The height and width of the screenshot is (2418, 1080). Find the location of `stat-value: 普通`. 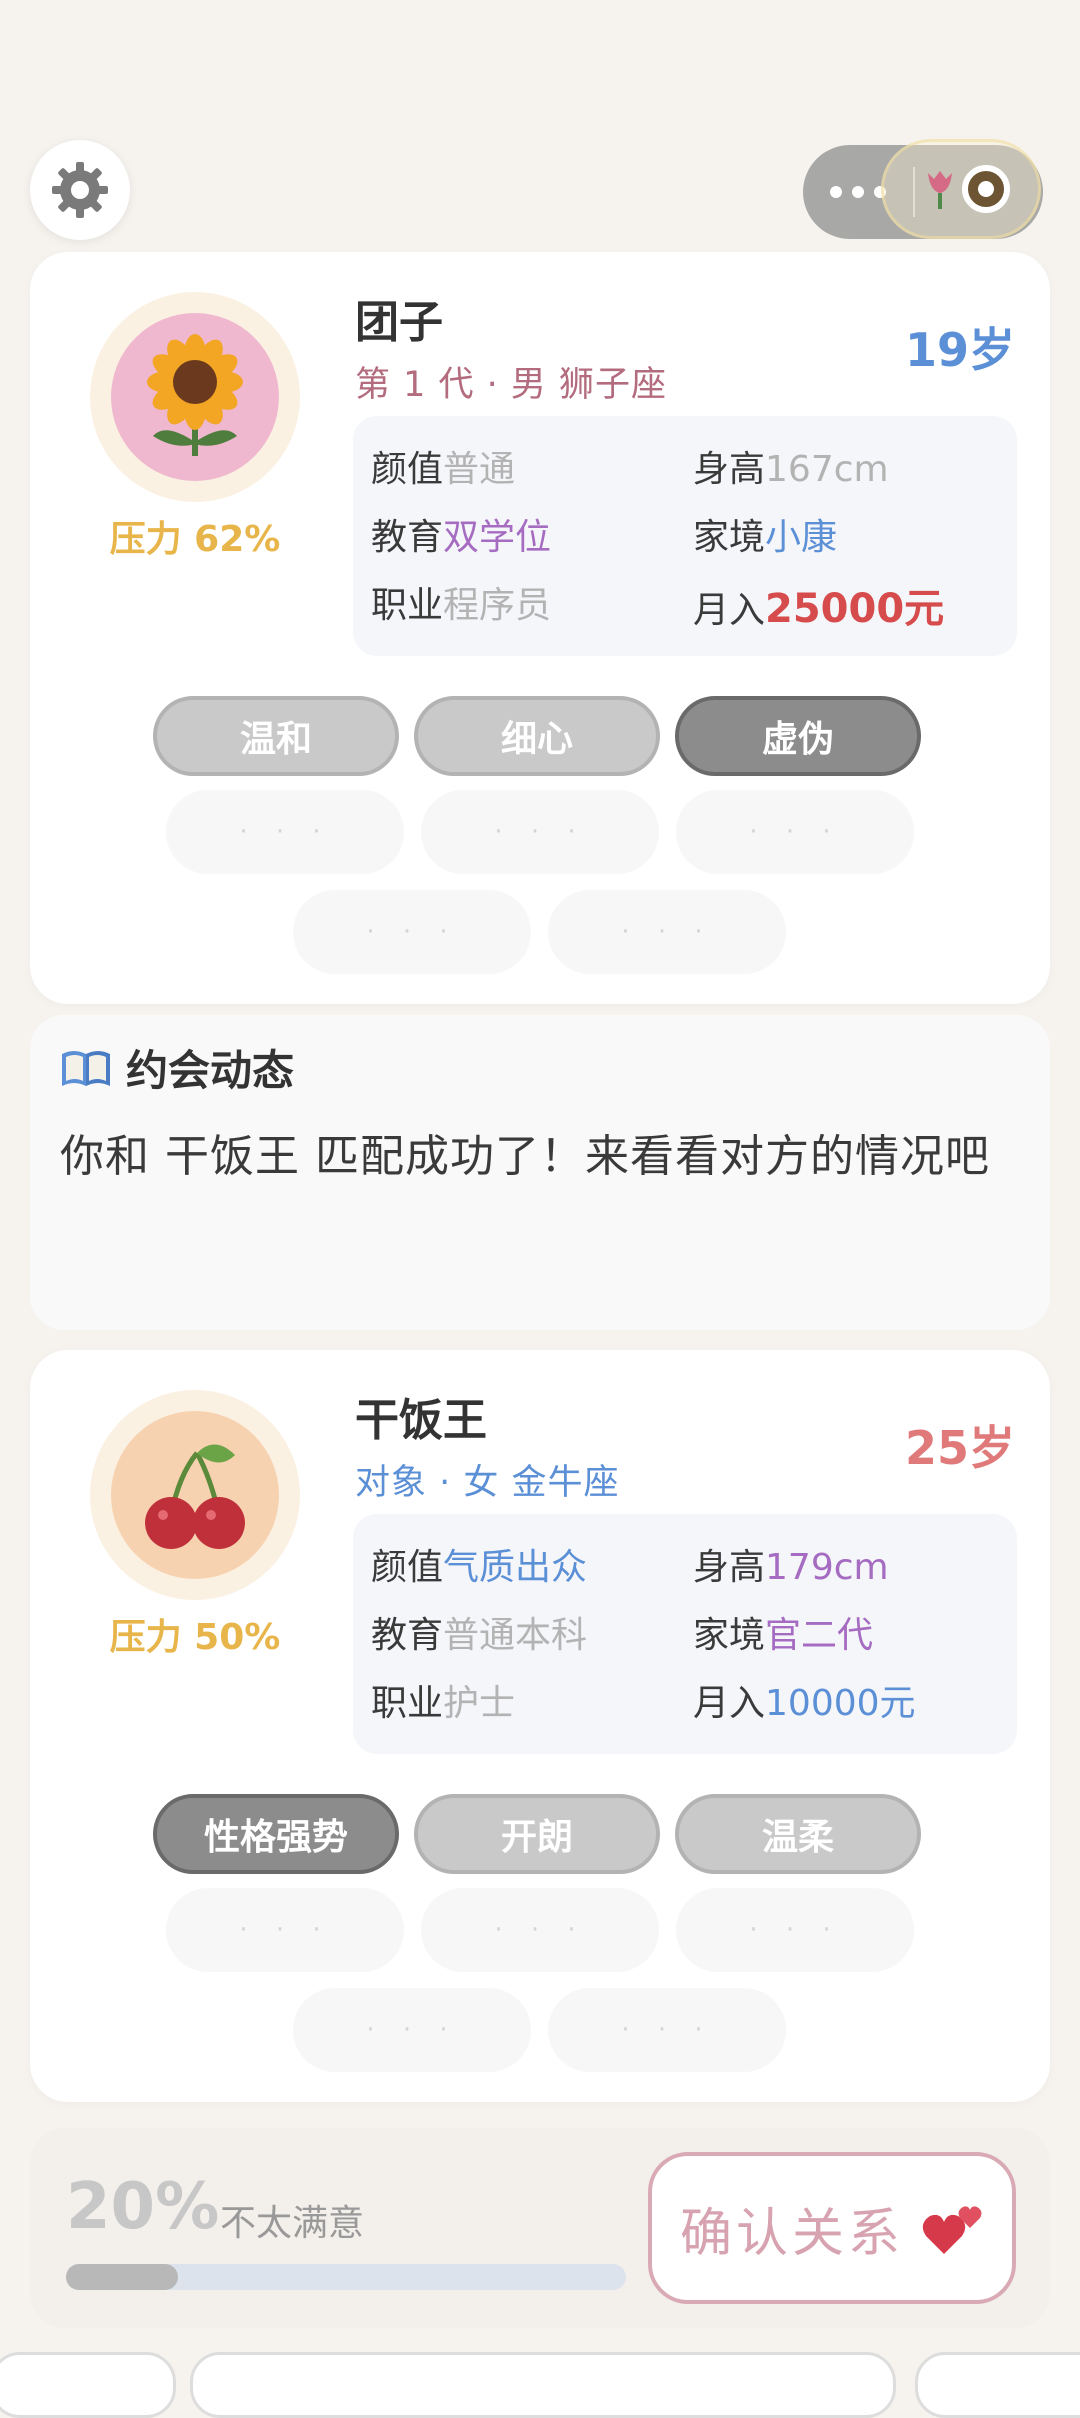

stat-value: 普通 is located at coordinates (479, 469).